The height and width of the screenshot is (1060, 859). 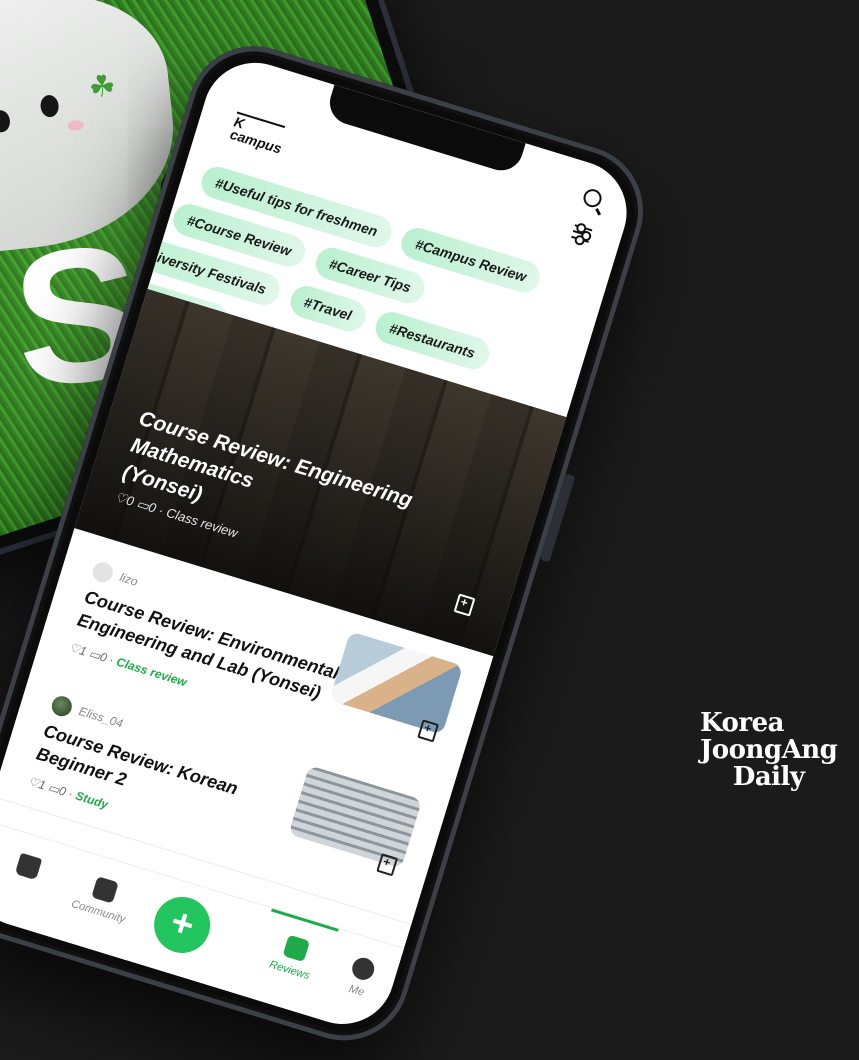 I want to click on search-icon, so click(x=592, y=198).